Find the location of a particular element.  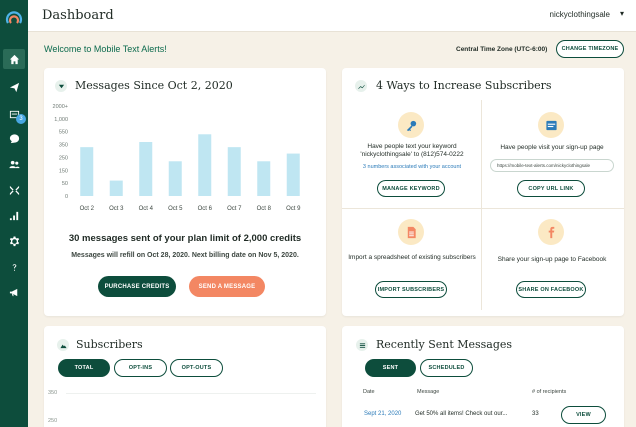

users-icon is located at coordinates (14, 164).